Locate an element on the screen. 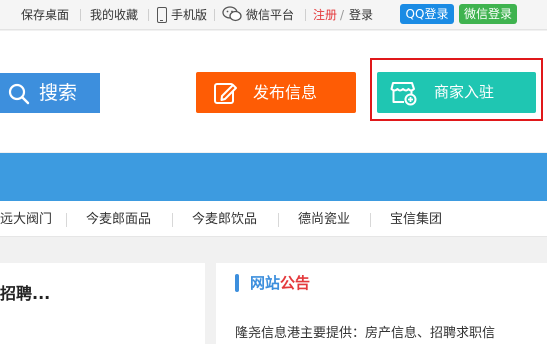  save-desktop-link: 保存桌面 is located at coordinates (45, 15).